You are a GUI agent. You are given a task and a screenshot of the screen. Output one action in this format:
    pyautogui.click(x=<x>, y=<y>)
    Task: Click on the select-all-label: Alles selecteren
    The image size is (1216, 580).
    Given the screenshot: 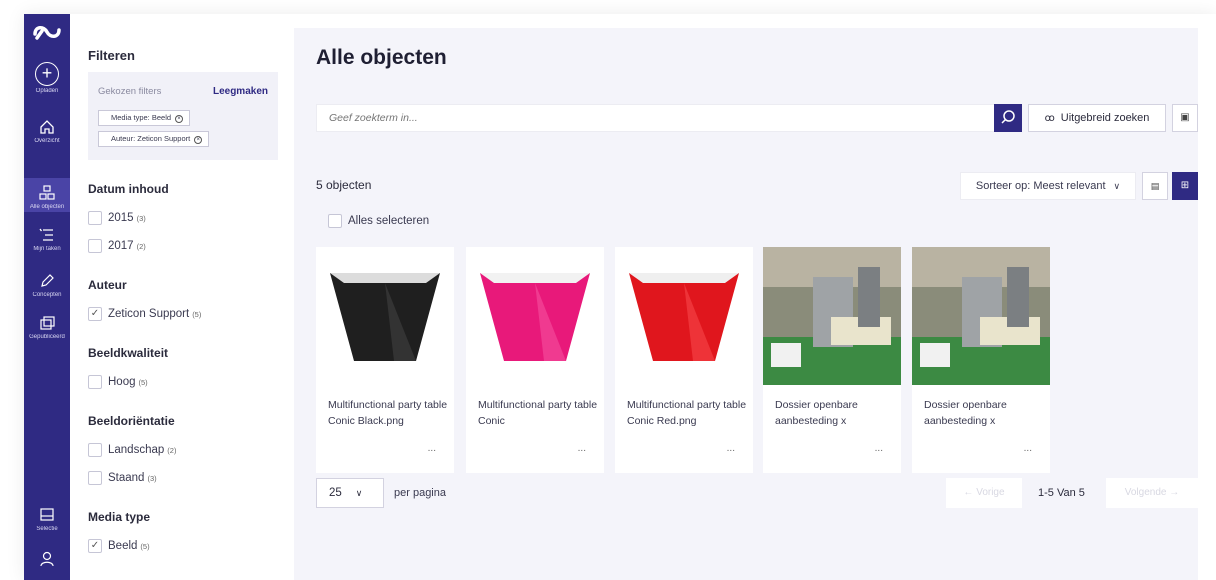 What is the action you would take?
    pyautogui.click(x=389, y=221)
    